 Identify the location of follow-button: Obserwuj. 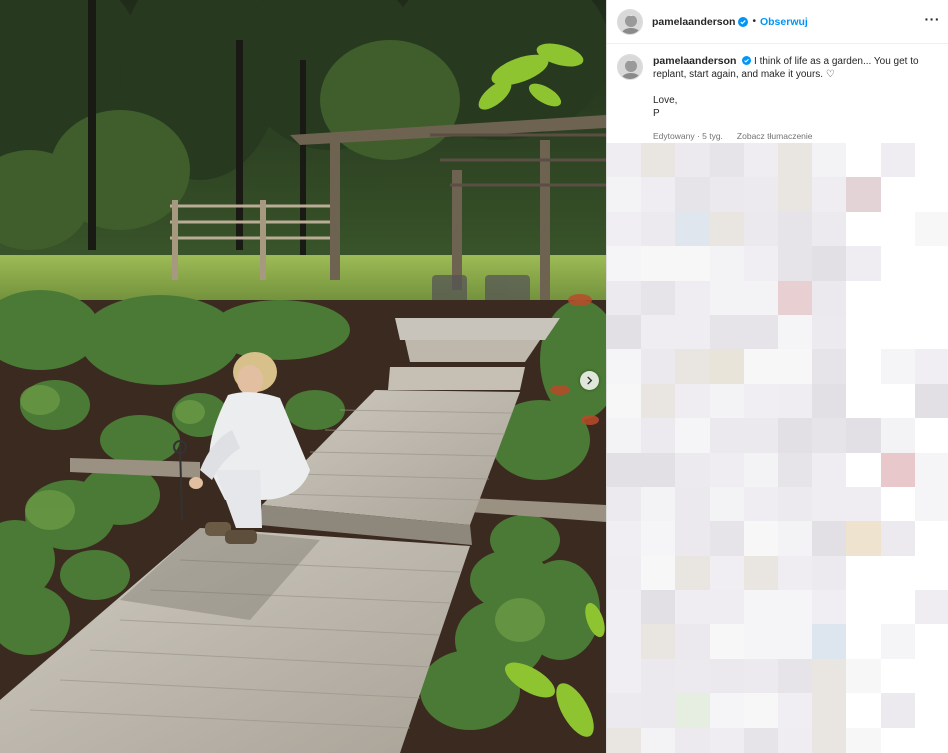
(784, 22).